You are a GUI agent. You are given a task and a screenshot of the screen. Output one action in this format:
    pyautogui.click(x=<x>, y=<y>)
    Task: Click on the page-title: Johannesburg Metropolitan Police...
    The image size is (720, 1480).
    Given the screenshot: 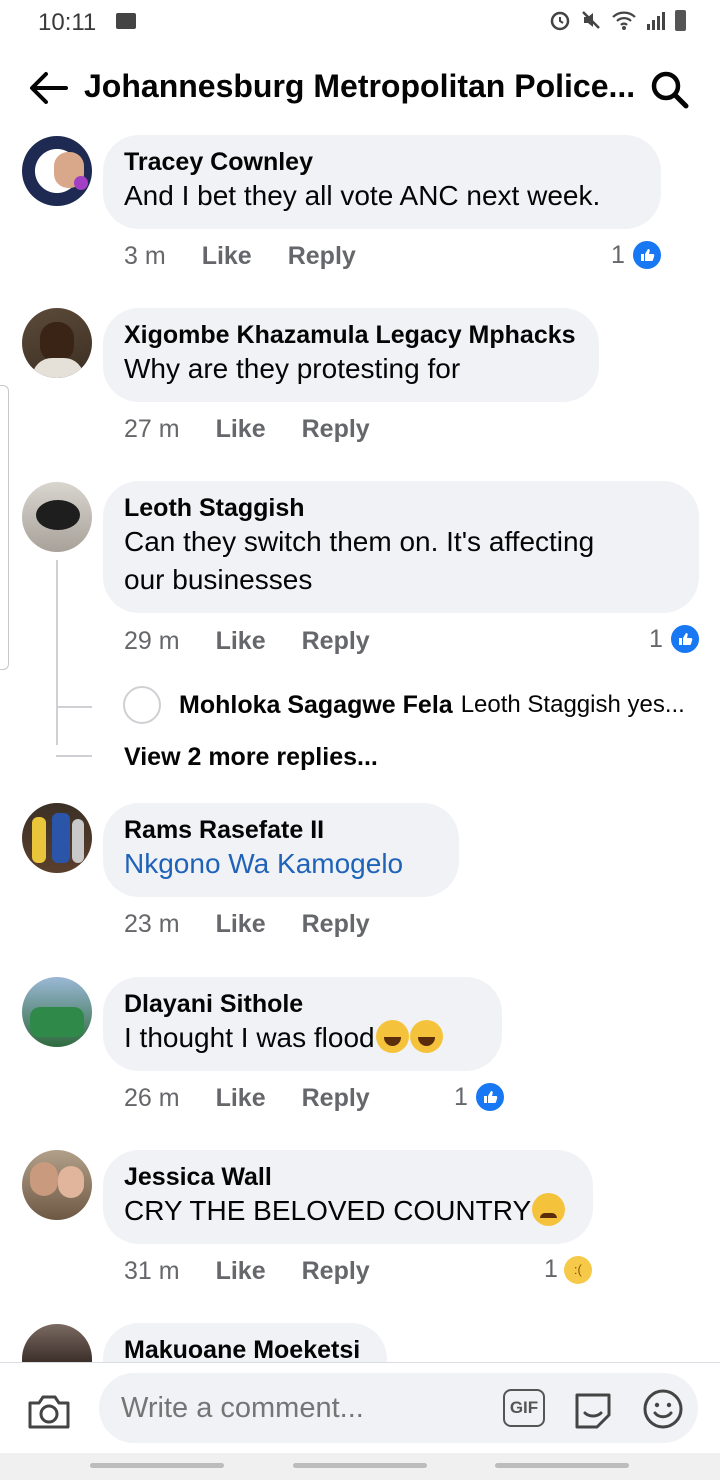 What is the action you would take?
    pyautogui.click(x=360, y=86)
    